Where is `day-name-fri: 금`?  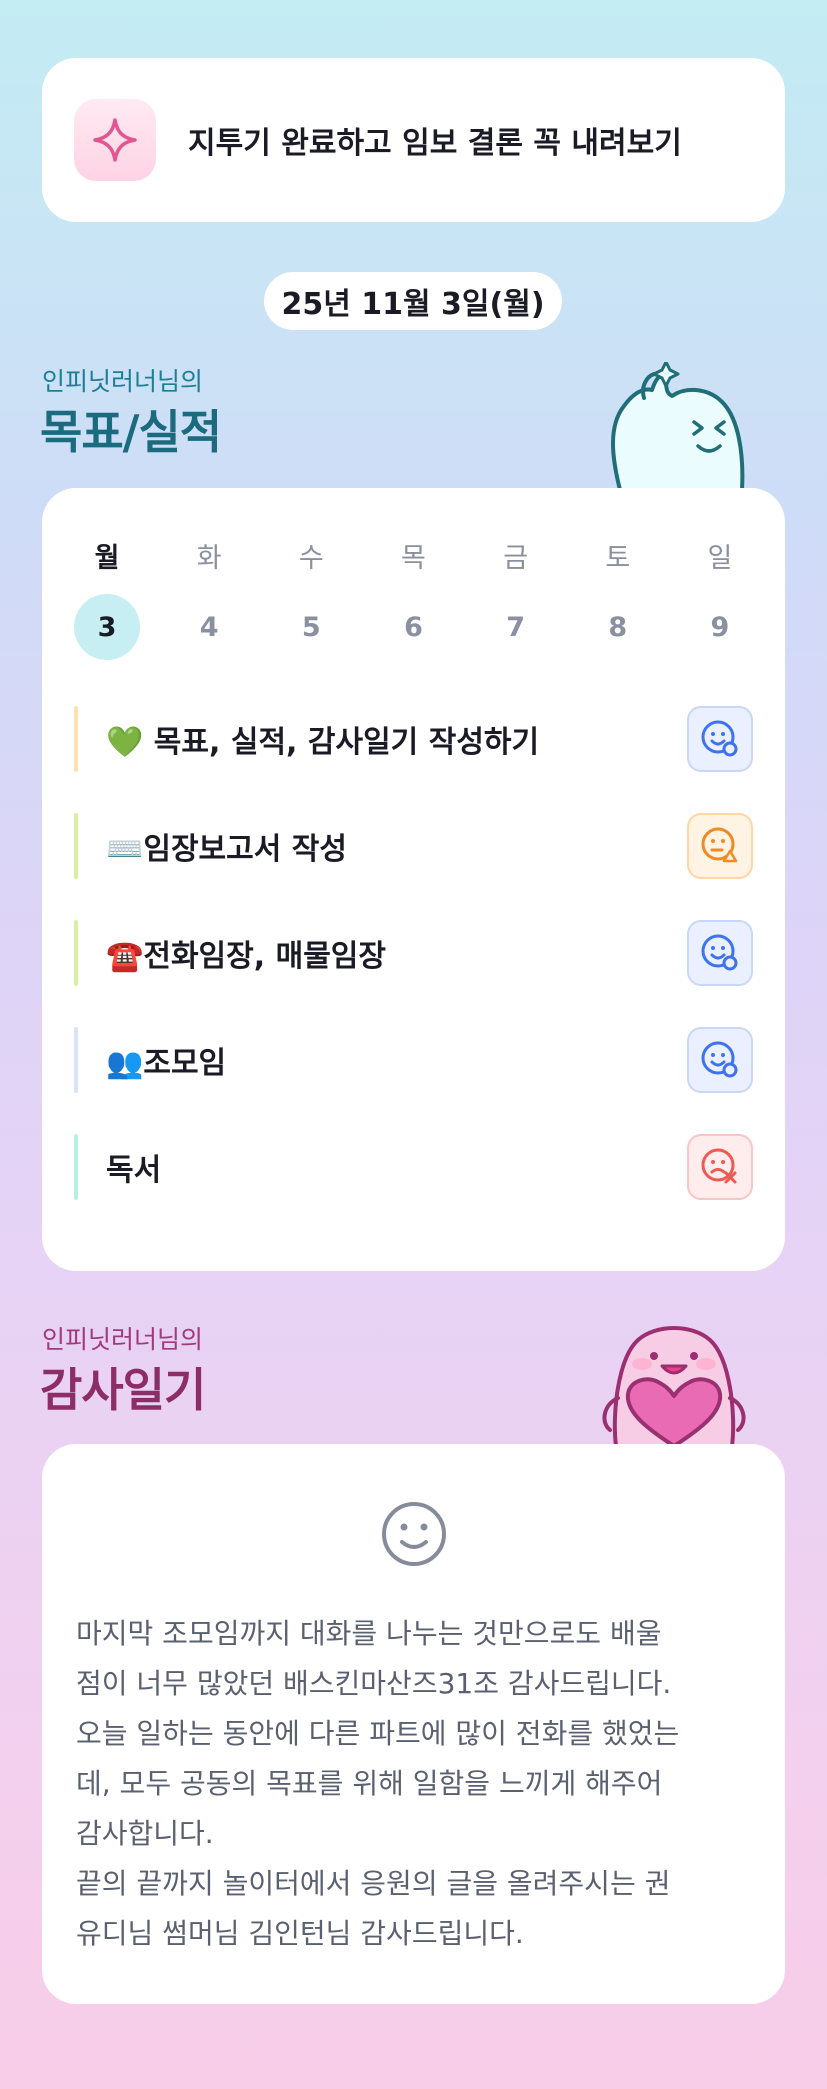 day-name-fri: 금 is located at coordinates (516, 558).